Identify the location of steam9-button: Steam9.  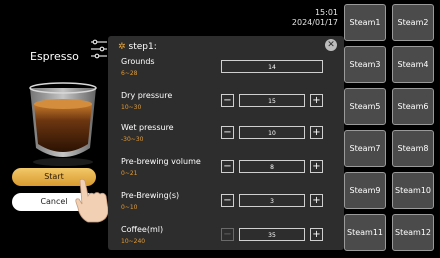
(365, 190).